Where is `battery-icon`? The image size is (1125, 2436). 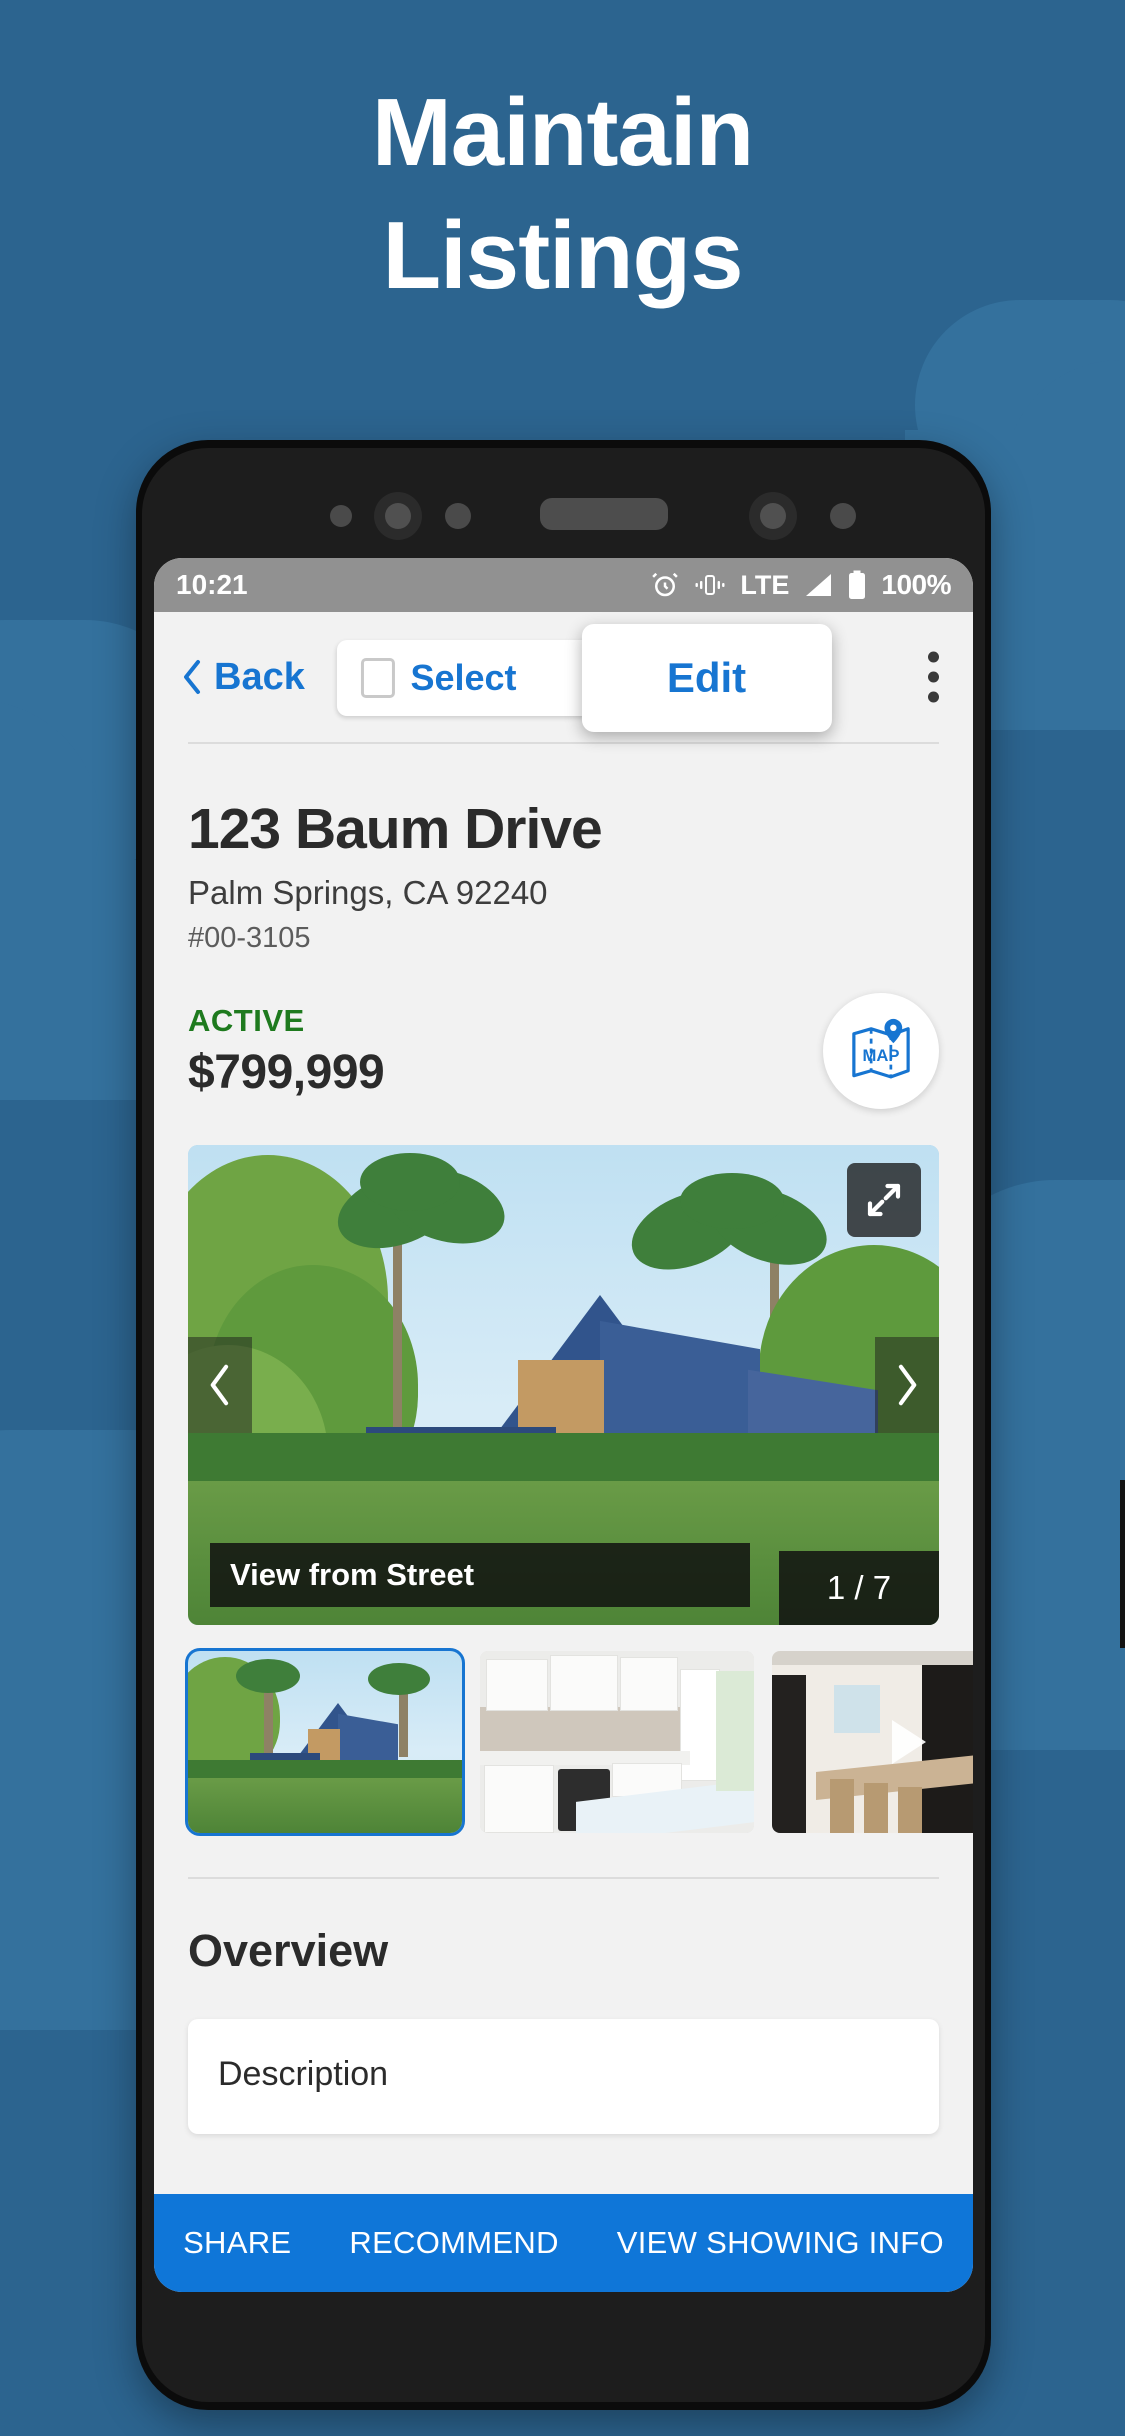
battery-icon is located at coordinates (857, 585).